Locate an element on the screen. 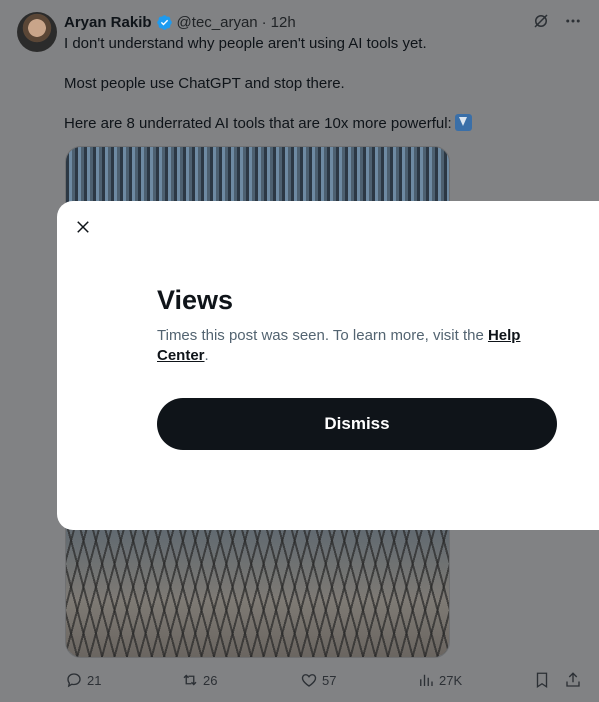 This screenshot has height=702, width=599. bookmark-button is located at coordinates (542, 680).